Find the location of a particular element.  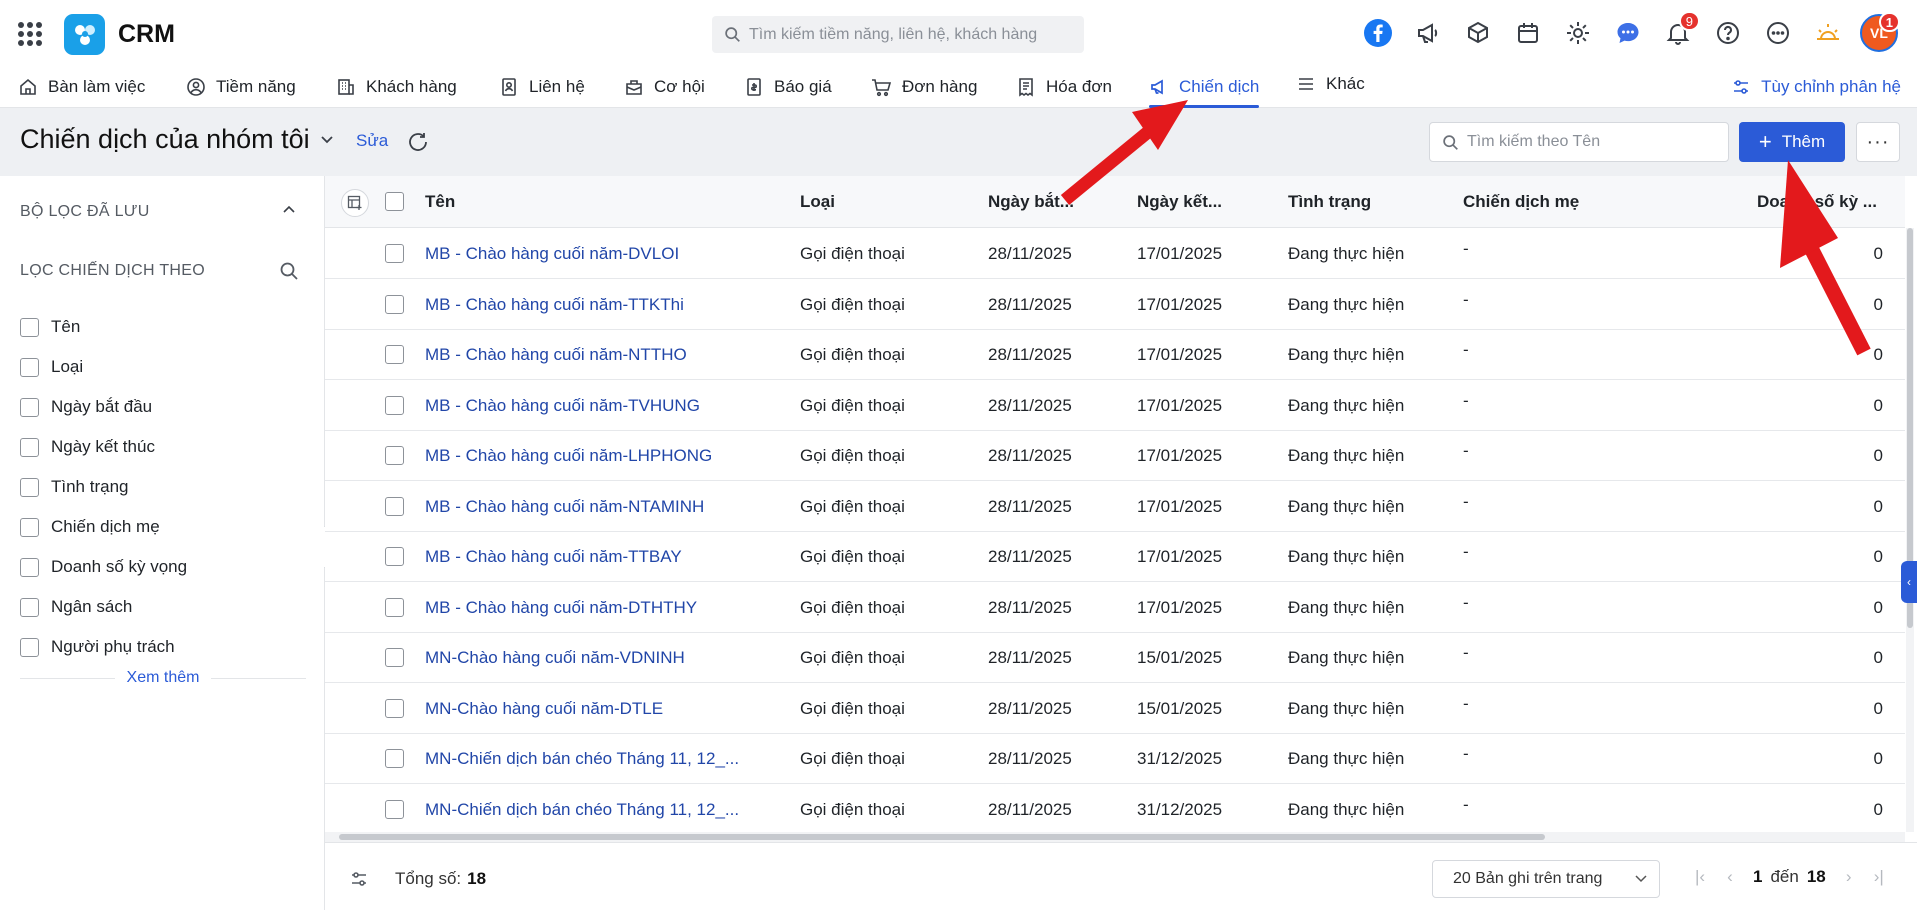

nav-item-orders: Đơn hàng is located at coordinates (923, 87).